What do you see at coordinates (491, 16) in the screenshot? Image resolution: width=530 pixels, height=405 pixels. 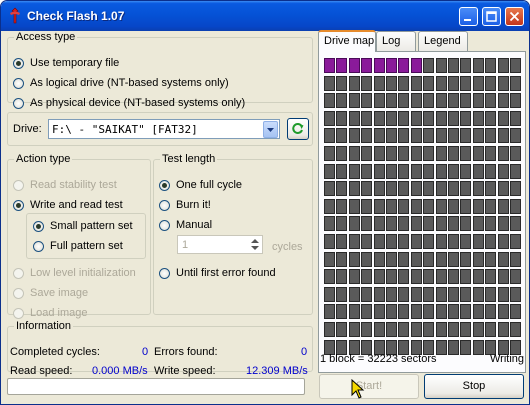 I see `maximize-button` at bounding box center [491, 16].